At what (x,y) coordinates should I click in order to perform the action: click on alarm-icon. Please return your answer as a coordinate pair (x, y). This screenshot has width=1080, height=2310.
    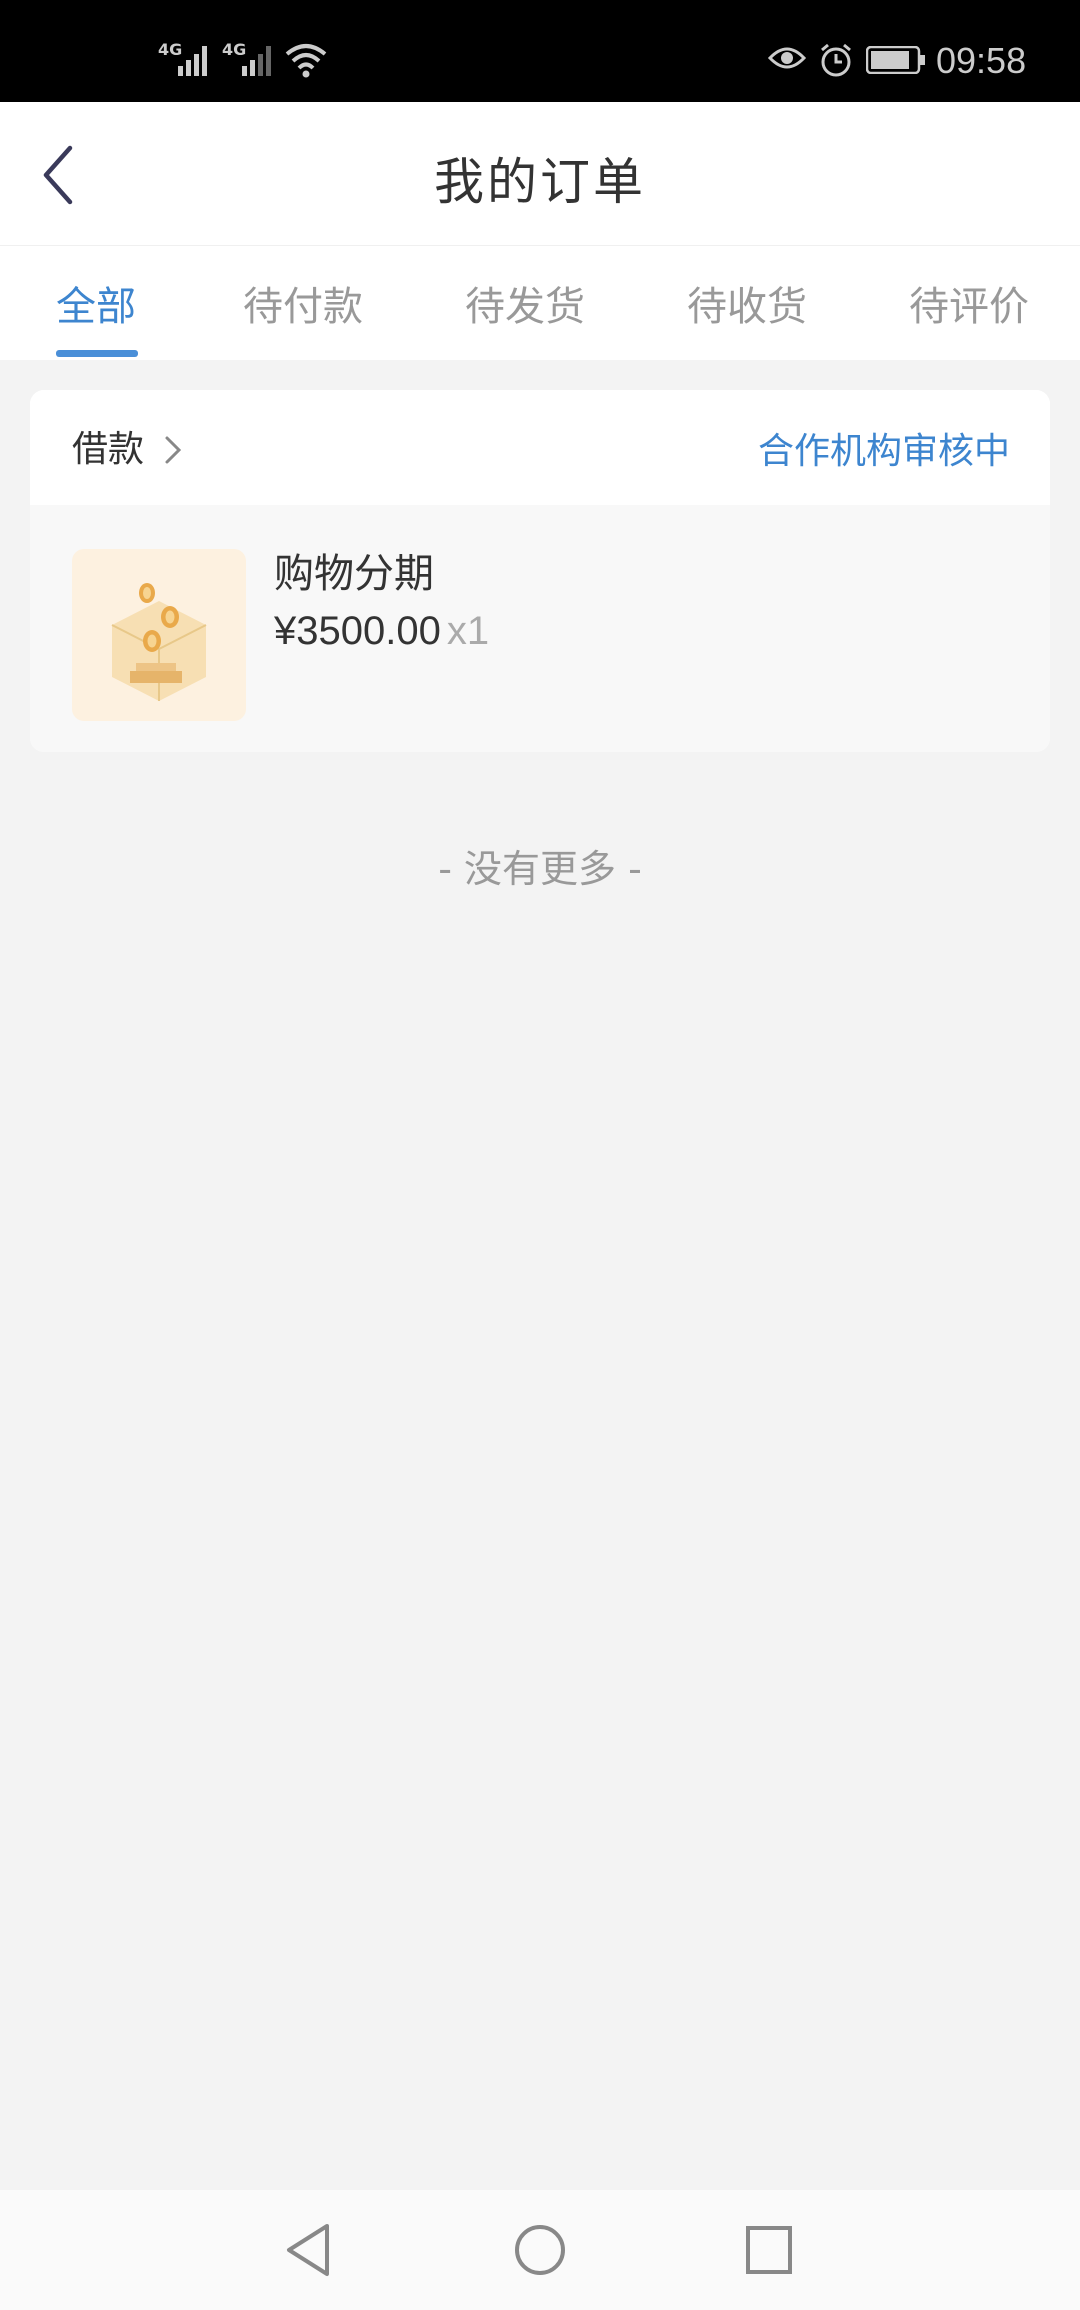
    Looking at the image, I should click on (836, 60).